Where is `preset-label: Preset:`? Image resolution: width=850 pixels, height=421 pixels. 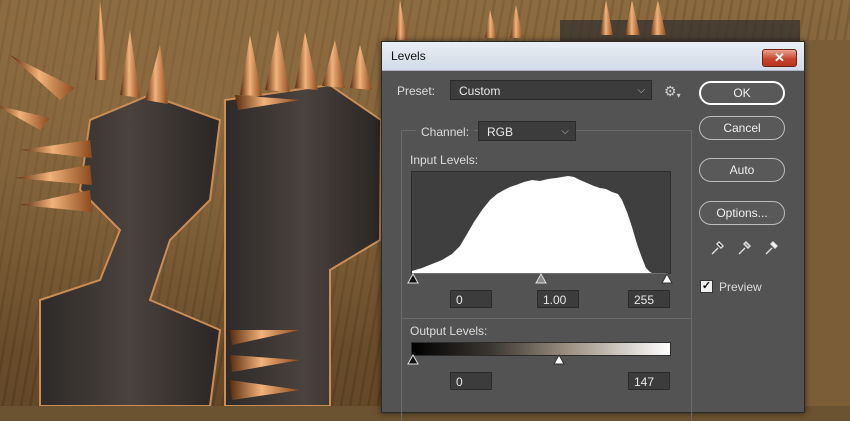 preset-label: Preset: is located at coordinates (416, 91).